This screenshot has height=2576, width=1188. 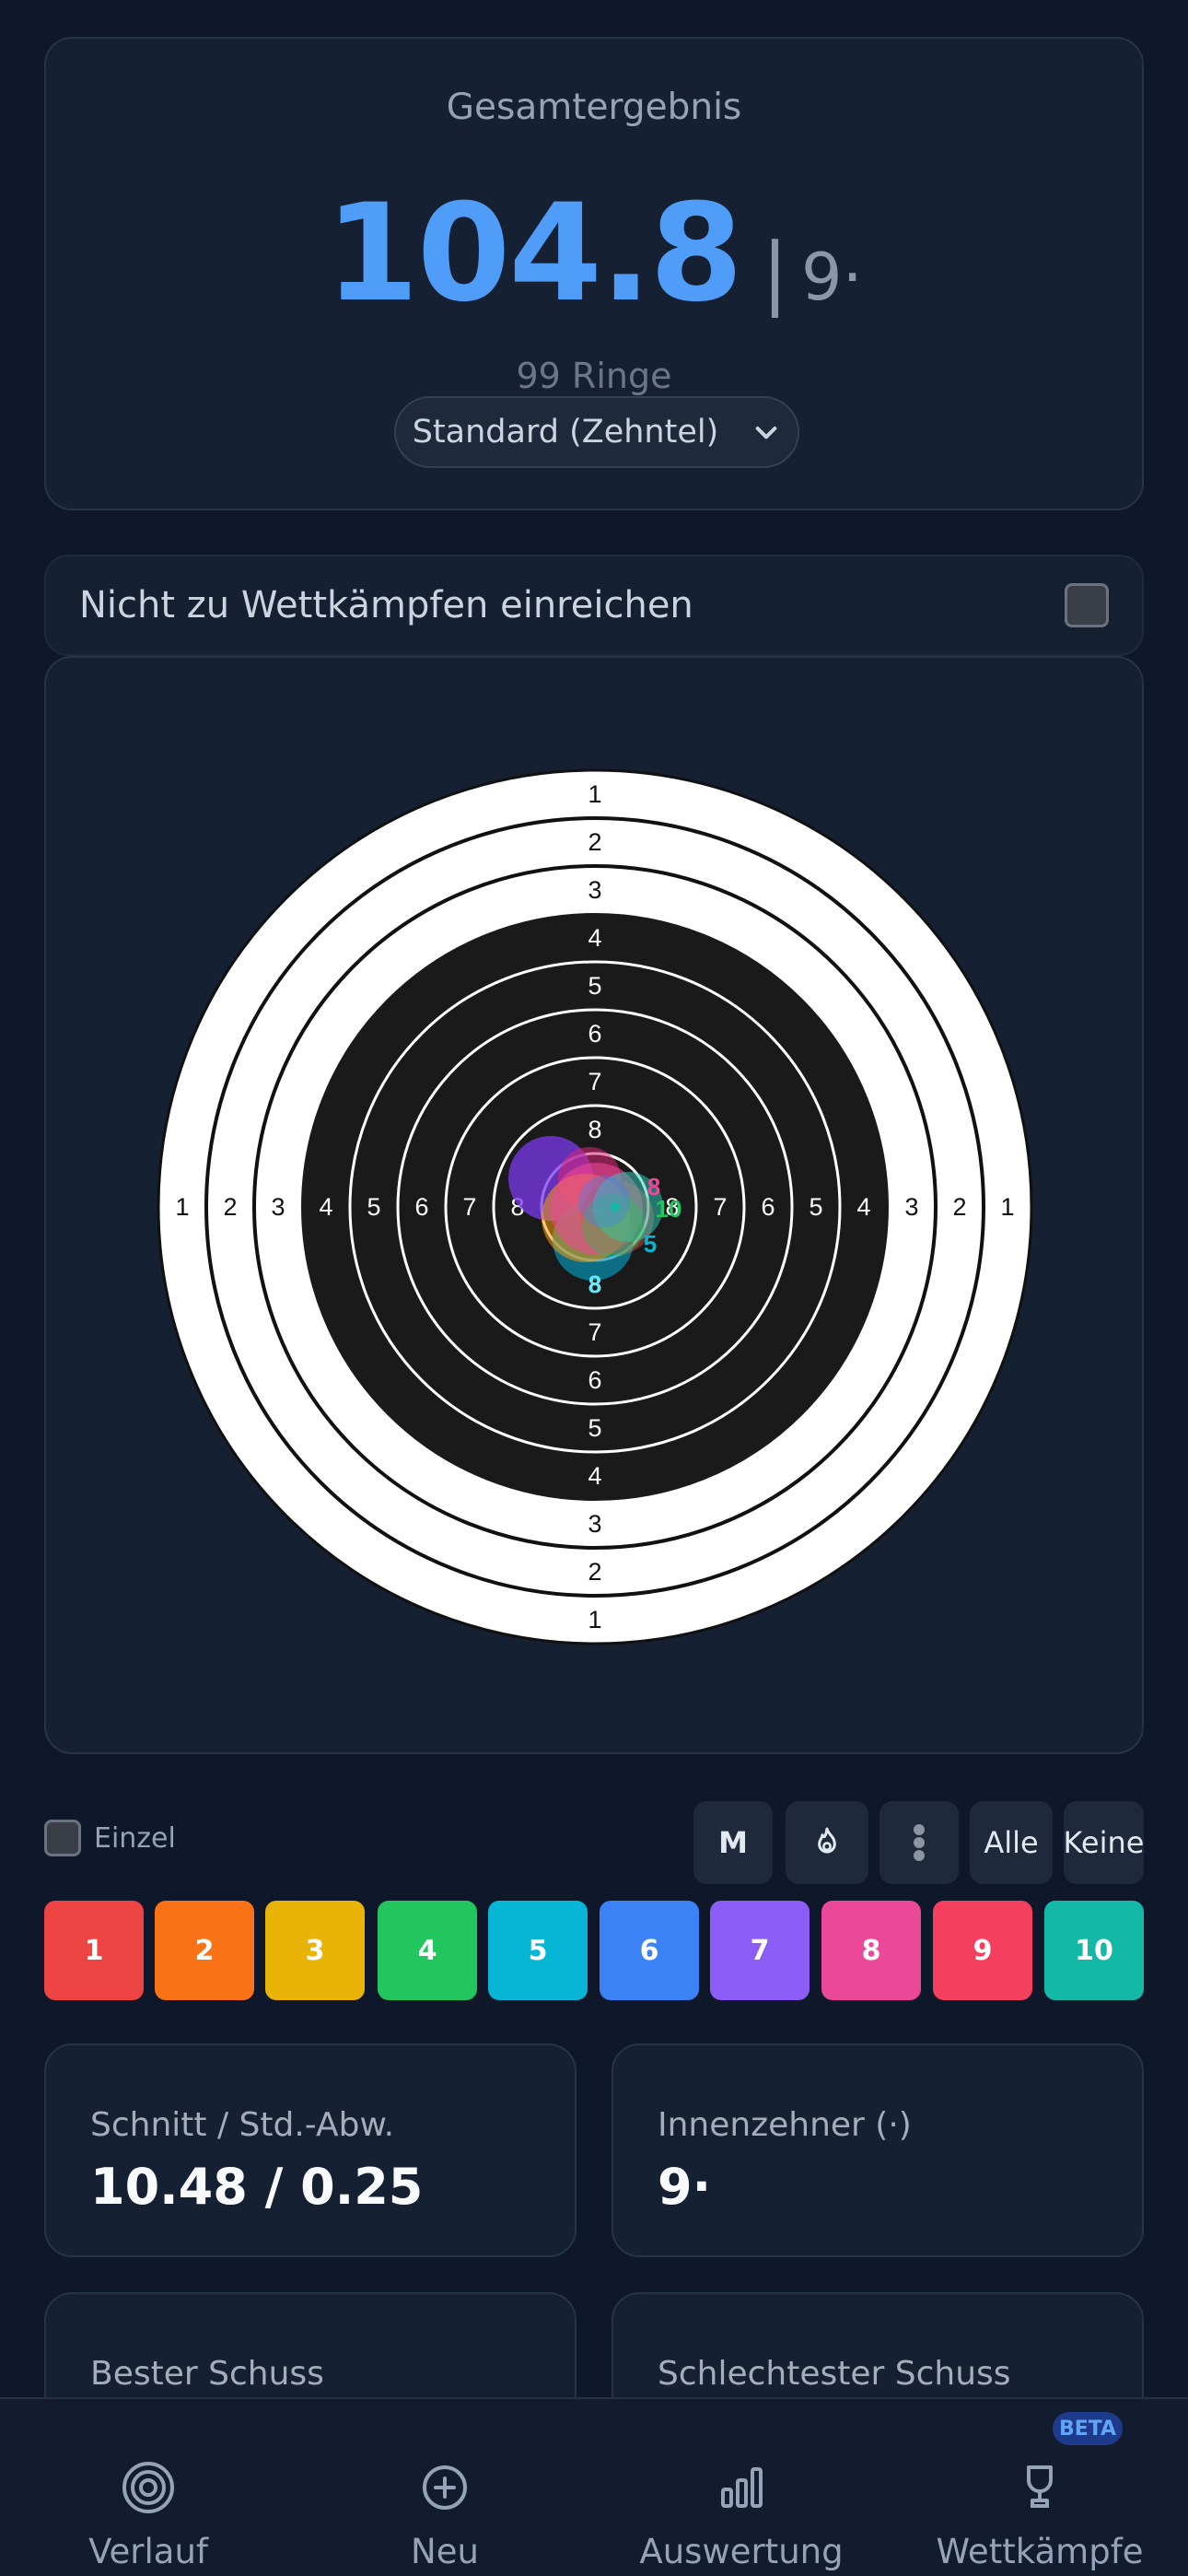 What do you see at coordinates (615, 1207) in the screenshot?
I see `shot-center-mark` at bounding box center [615, 1207].